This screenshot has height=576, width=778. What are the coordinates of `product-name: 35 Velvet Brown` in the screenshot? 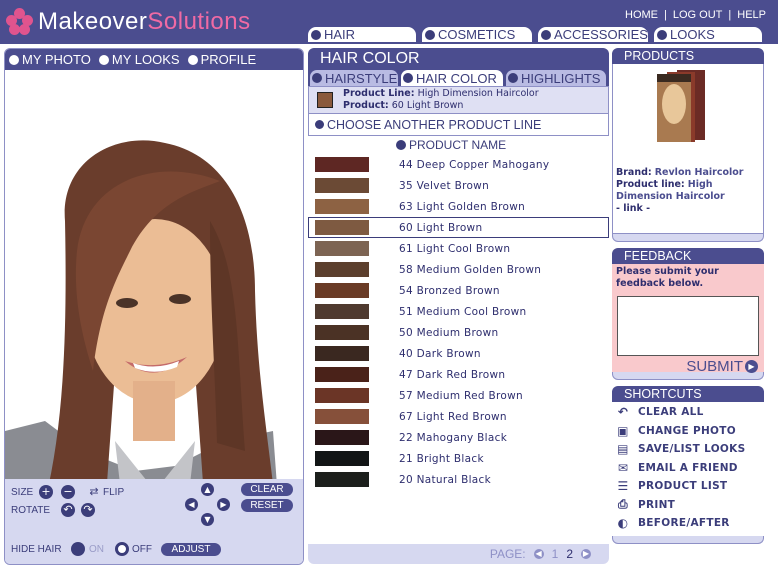 It's located at (444, 185).